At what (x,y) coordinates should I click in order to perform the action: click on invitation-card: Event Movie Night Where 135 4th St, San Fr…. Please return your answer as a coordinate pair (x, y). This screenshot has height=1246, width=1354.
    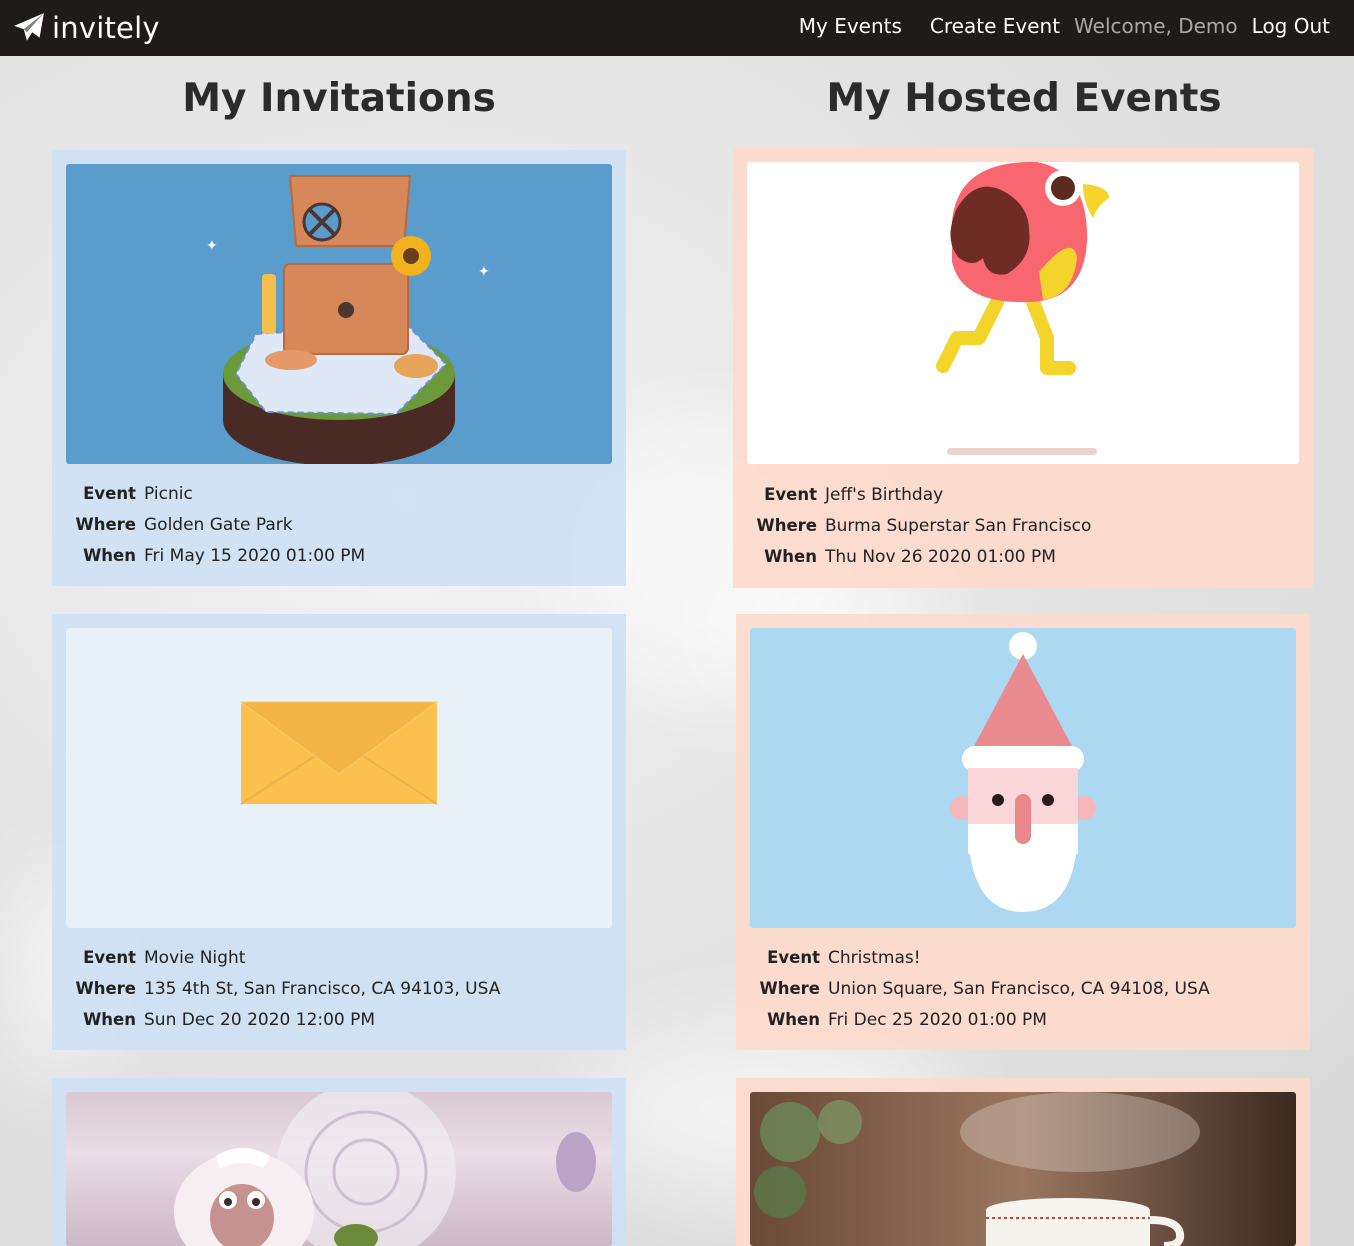
    Looking at the image, I should click on (339, 832).